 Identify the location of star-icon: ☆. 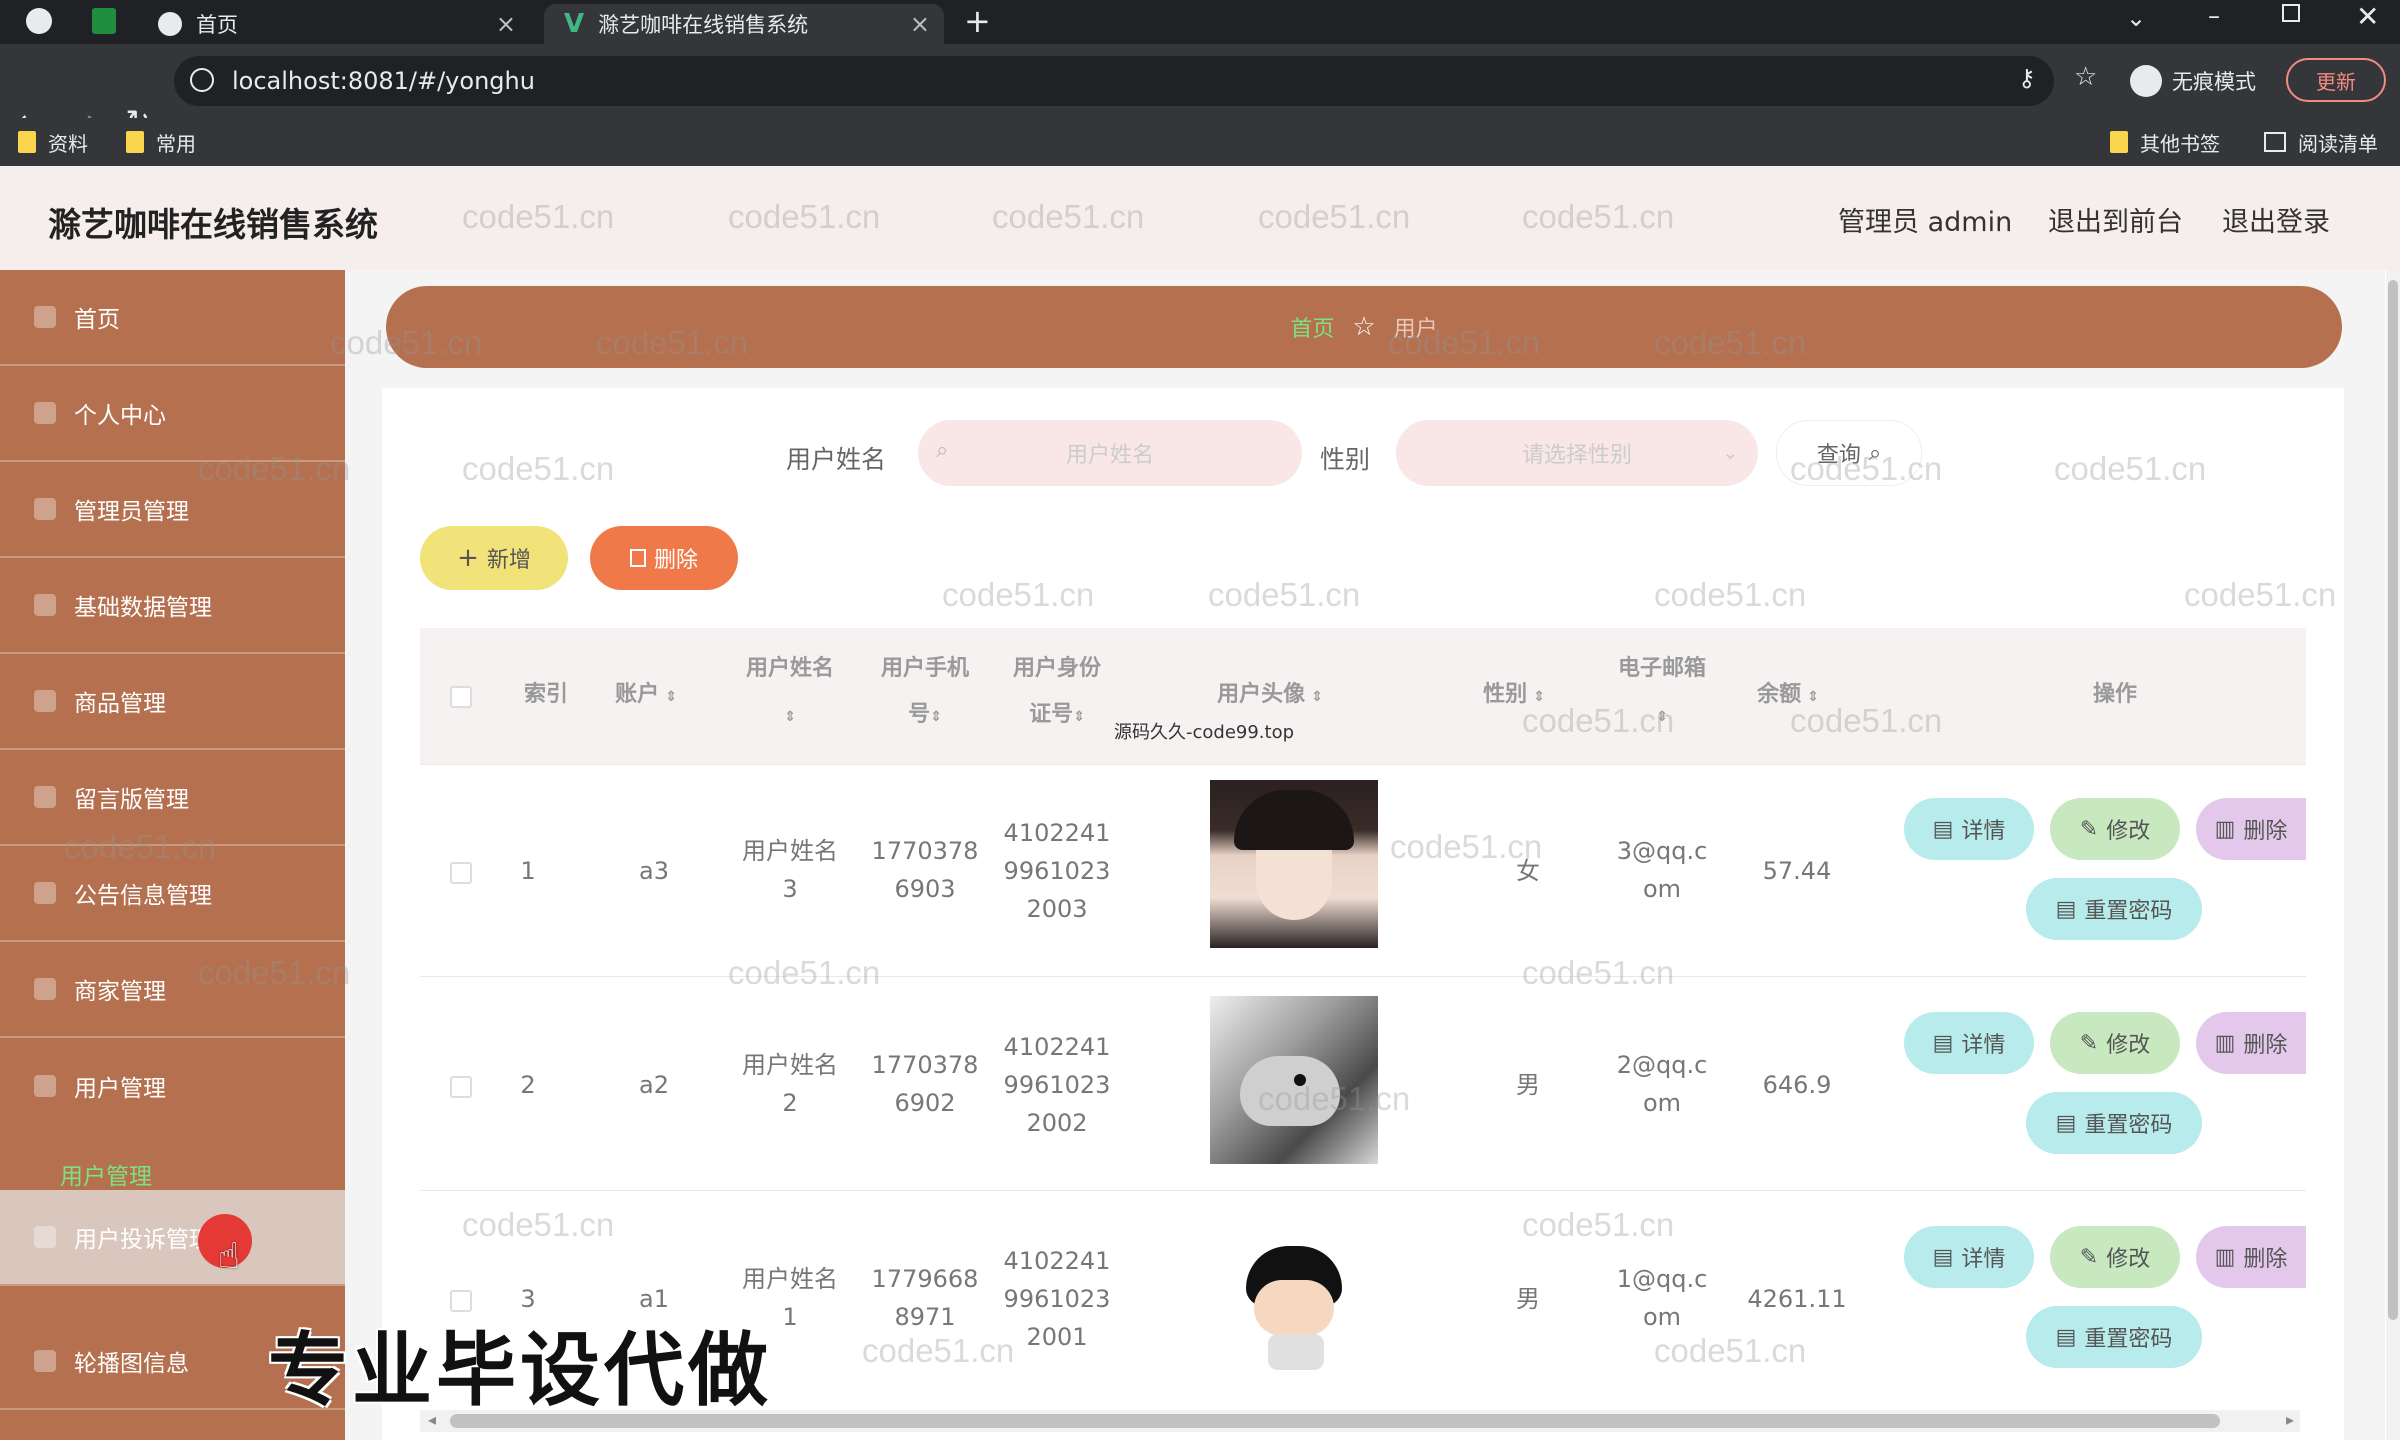
(2085, 77).